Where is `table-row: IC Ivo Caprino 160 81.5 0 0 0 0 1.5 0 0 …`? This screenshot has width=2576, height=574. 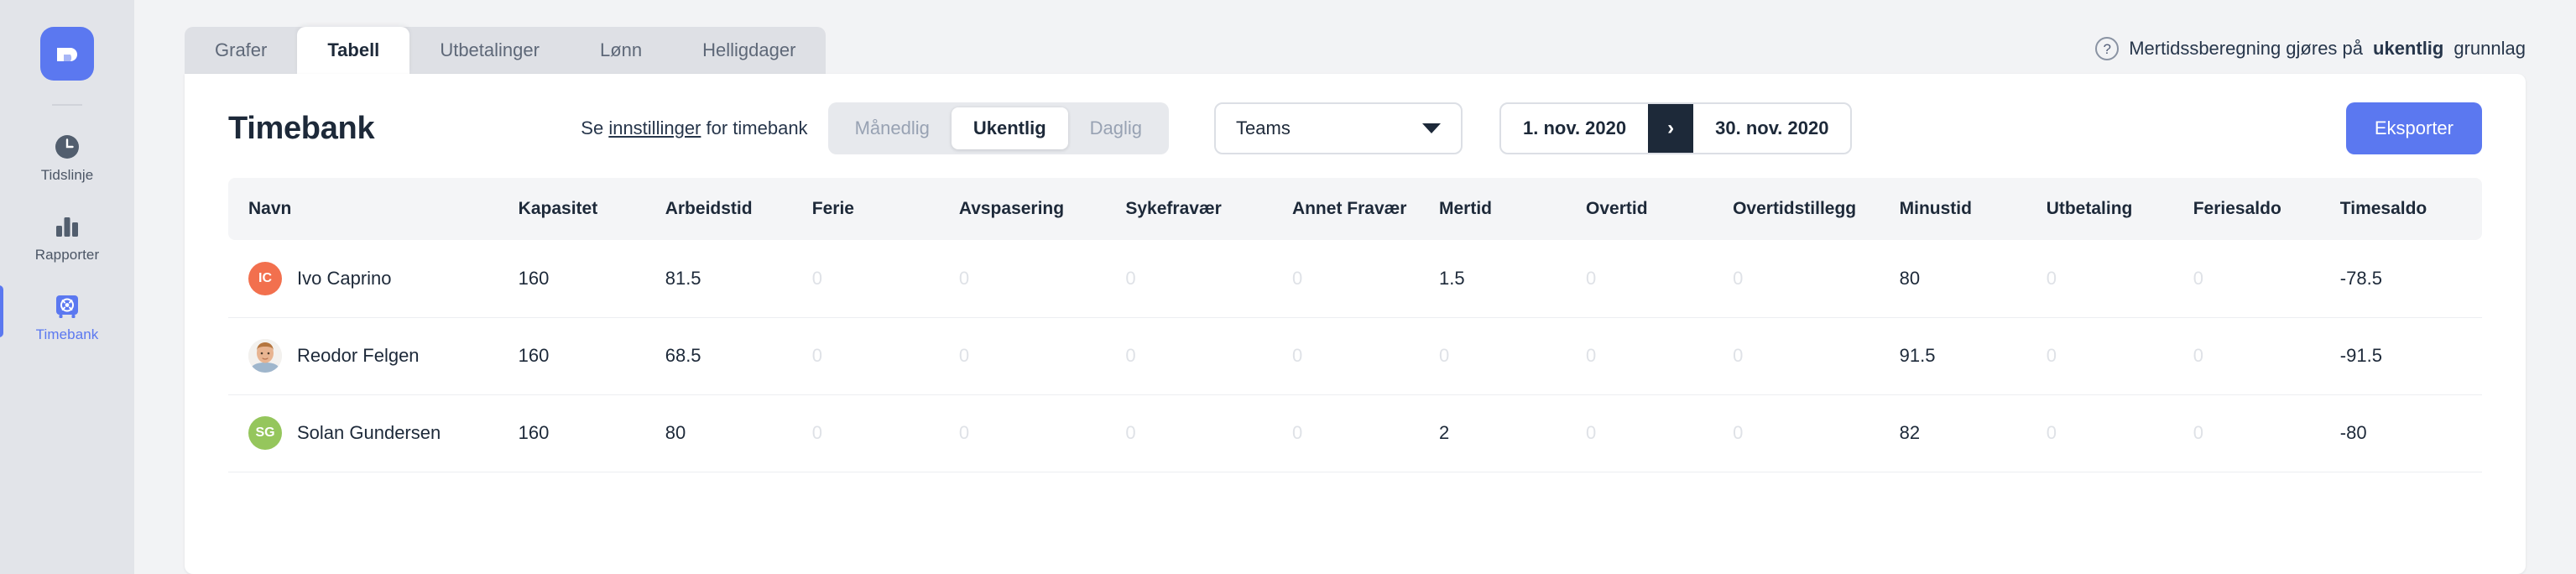 table-row: IC Ivo Caprino 160 81.5 0 0 0 0 1.5 0 0 … is located at coordinates (1355, 279).